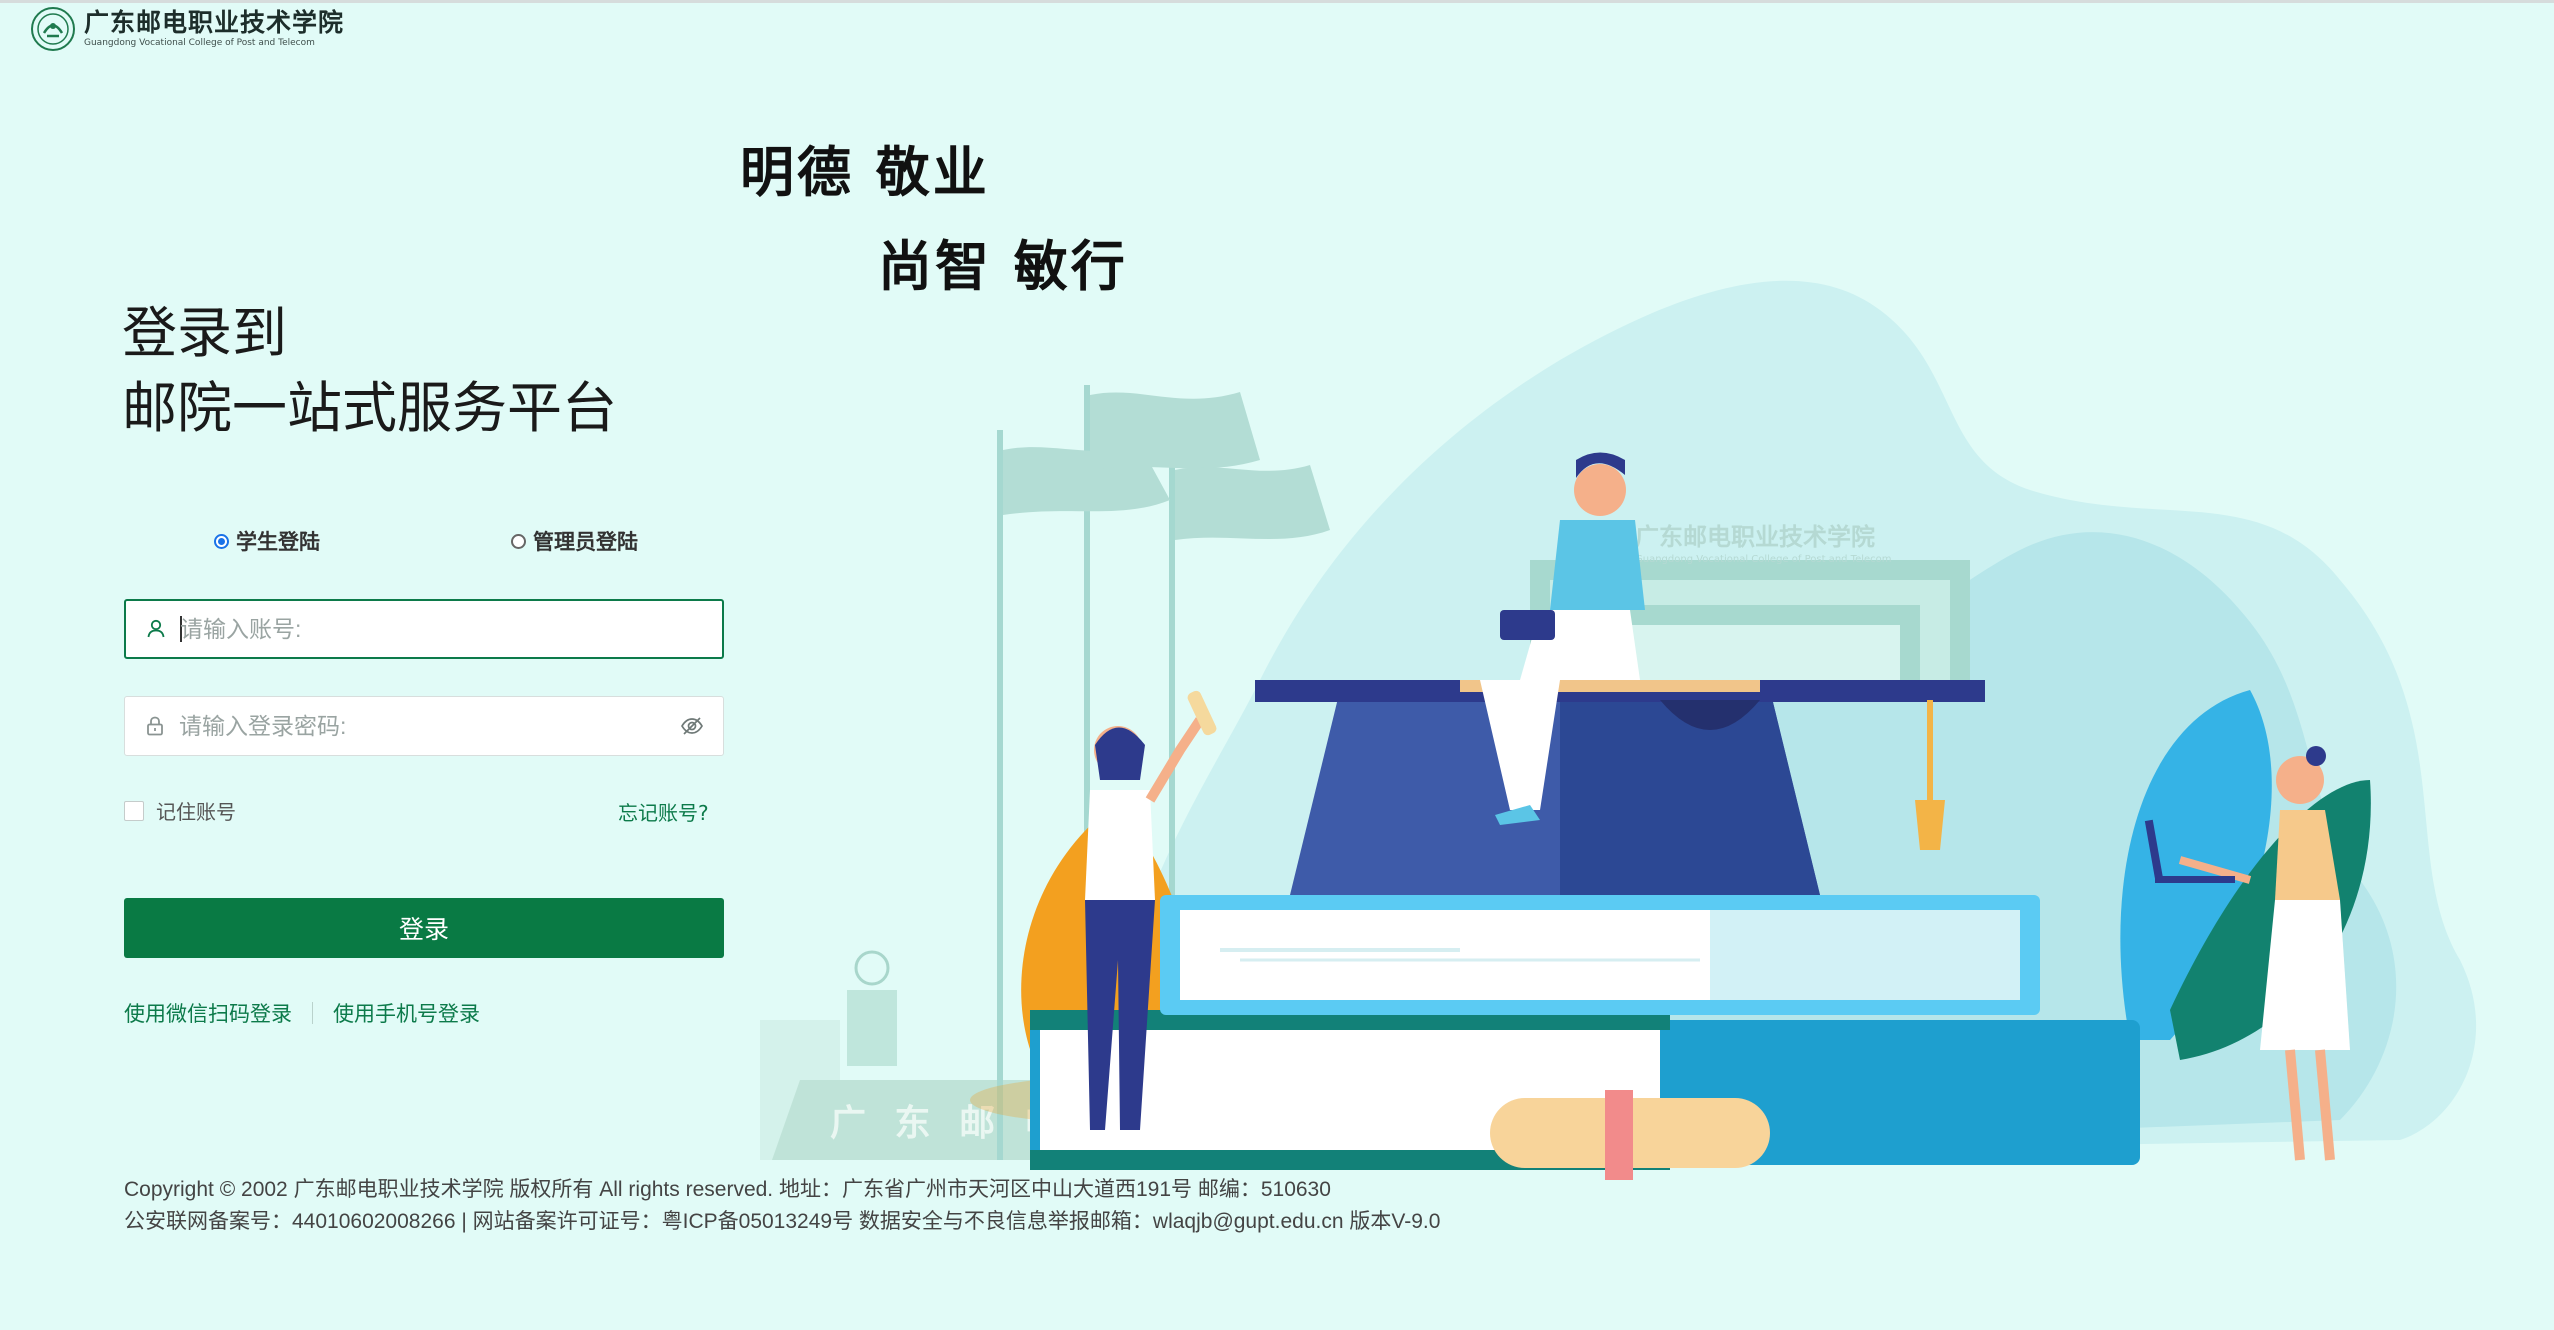 The image size is (2554, 1330). What do you see at coordinates (278, 542) in the screenshot?
I see `radio-student-label: 学生登陆` at bounding box center [278, 542].